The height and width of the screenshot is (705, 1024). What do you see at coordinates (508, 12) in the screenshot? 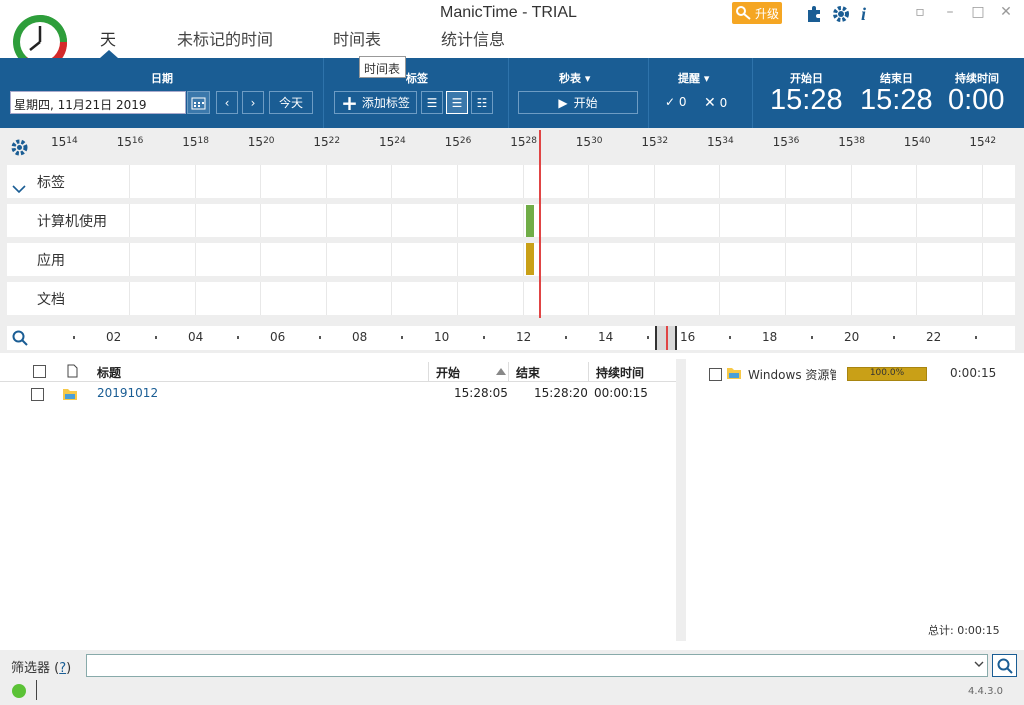
I see `window-title: ManicTime - TRIAL` at bounding box center [508, 12].